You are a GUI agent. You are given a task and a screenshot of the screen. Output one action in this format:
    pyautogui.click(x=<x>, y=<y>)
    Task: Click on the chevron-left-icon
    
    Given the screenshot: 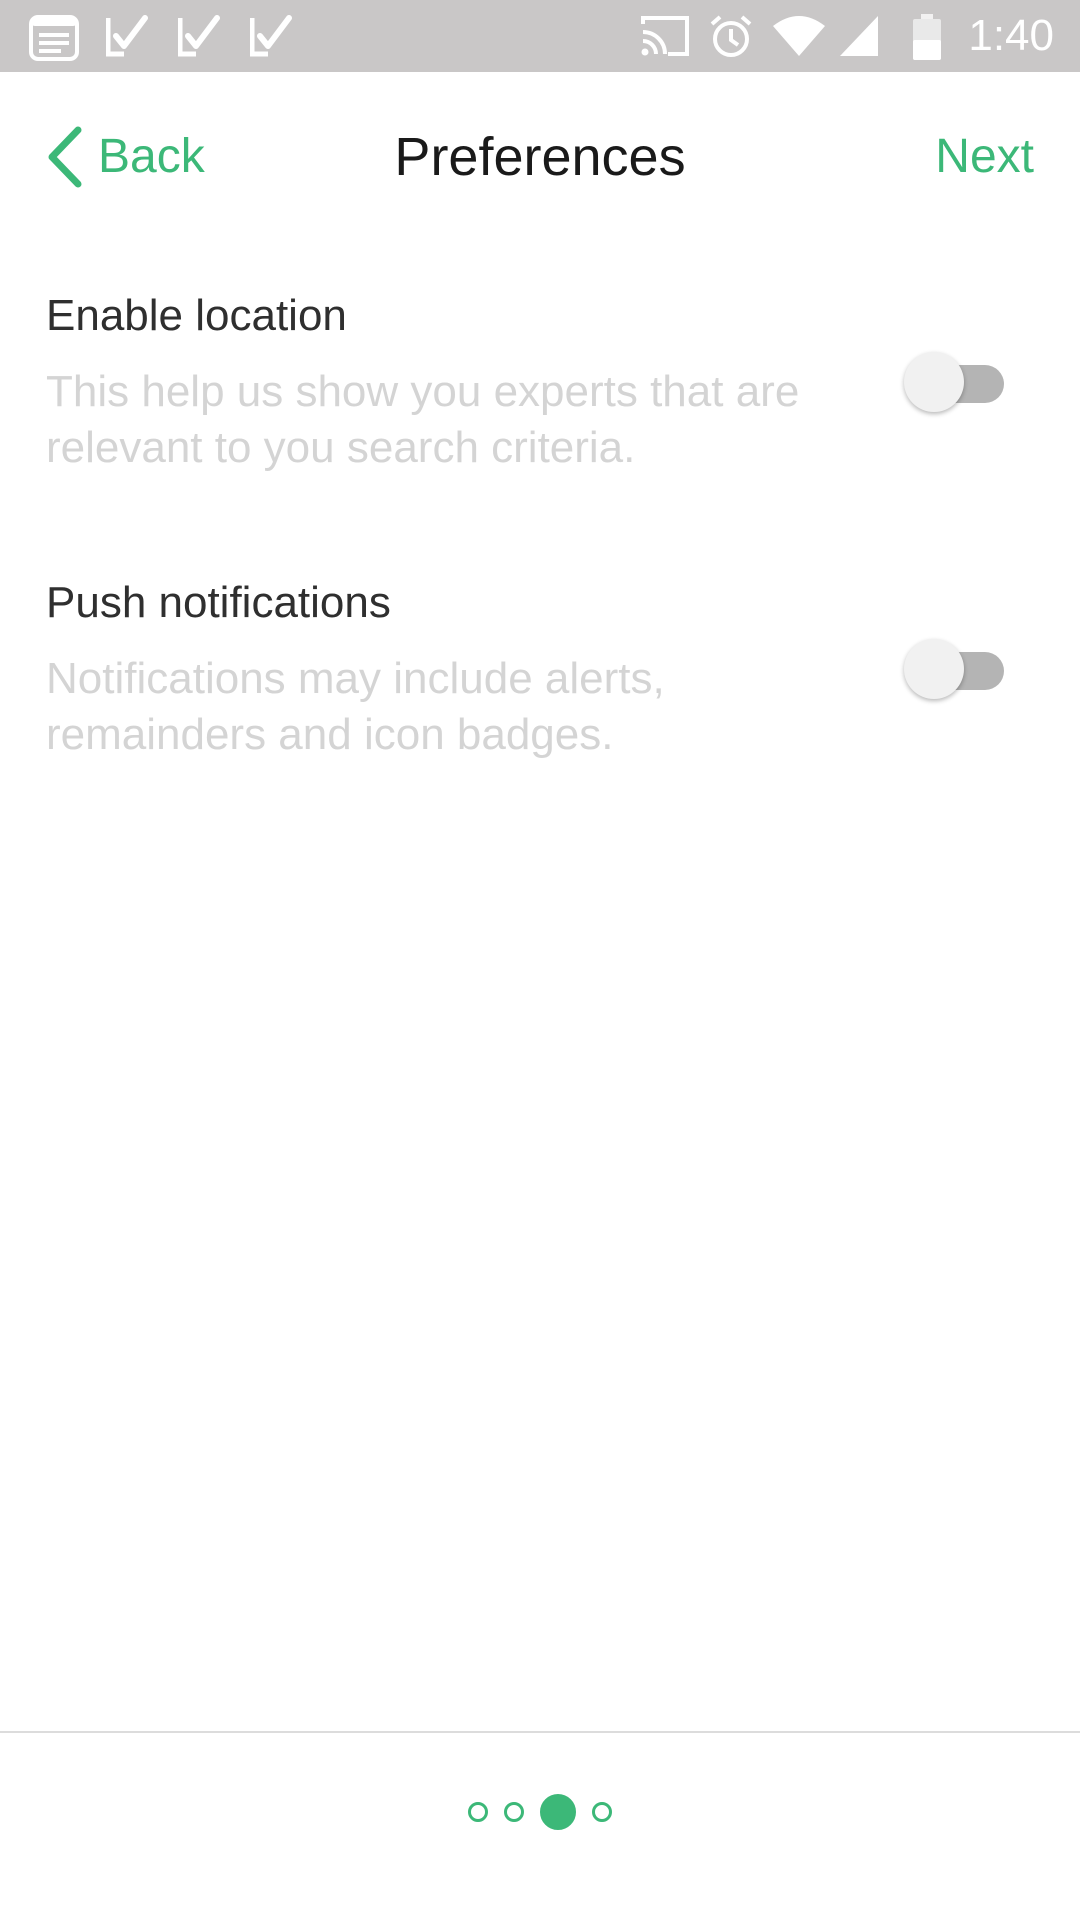 What is the action you would take?
    pyautogui.click(x=64, y=157)
    